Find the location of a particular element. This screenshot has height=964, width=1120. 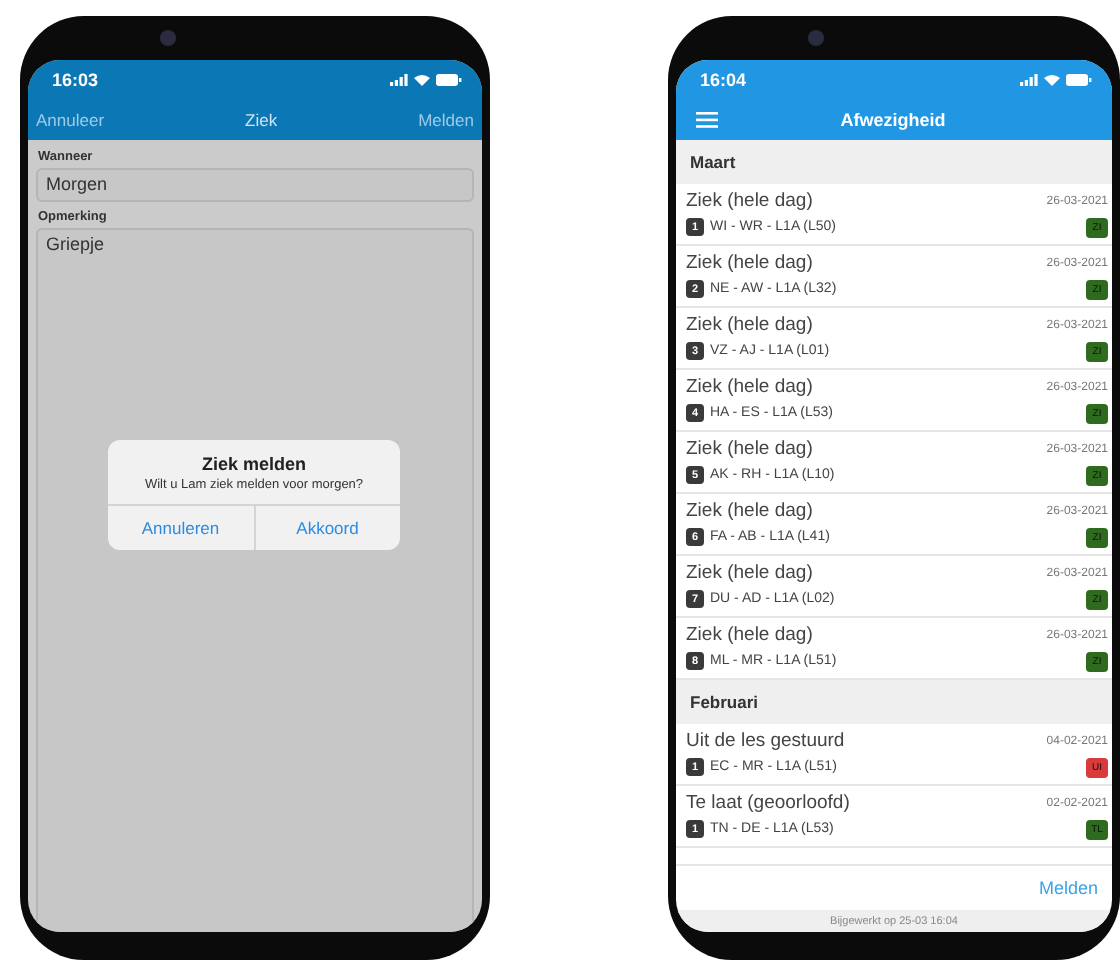

absence-title: Uit de les gestuurd is located at coordinates (766, 741).